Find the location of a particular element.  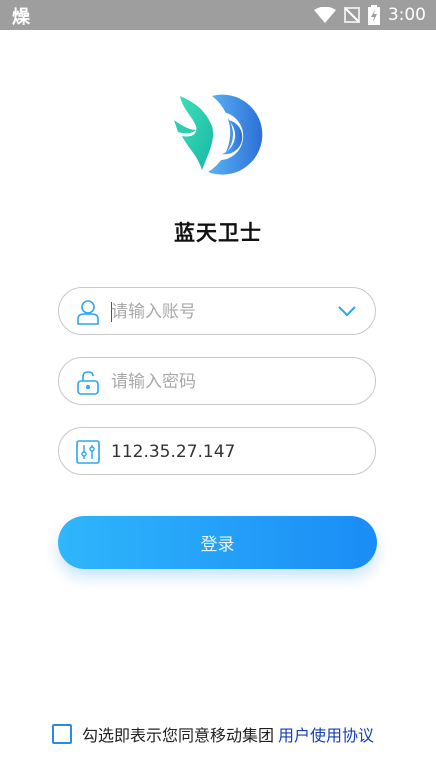

status-time: 3:00 is located at coordinates (406, 15).